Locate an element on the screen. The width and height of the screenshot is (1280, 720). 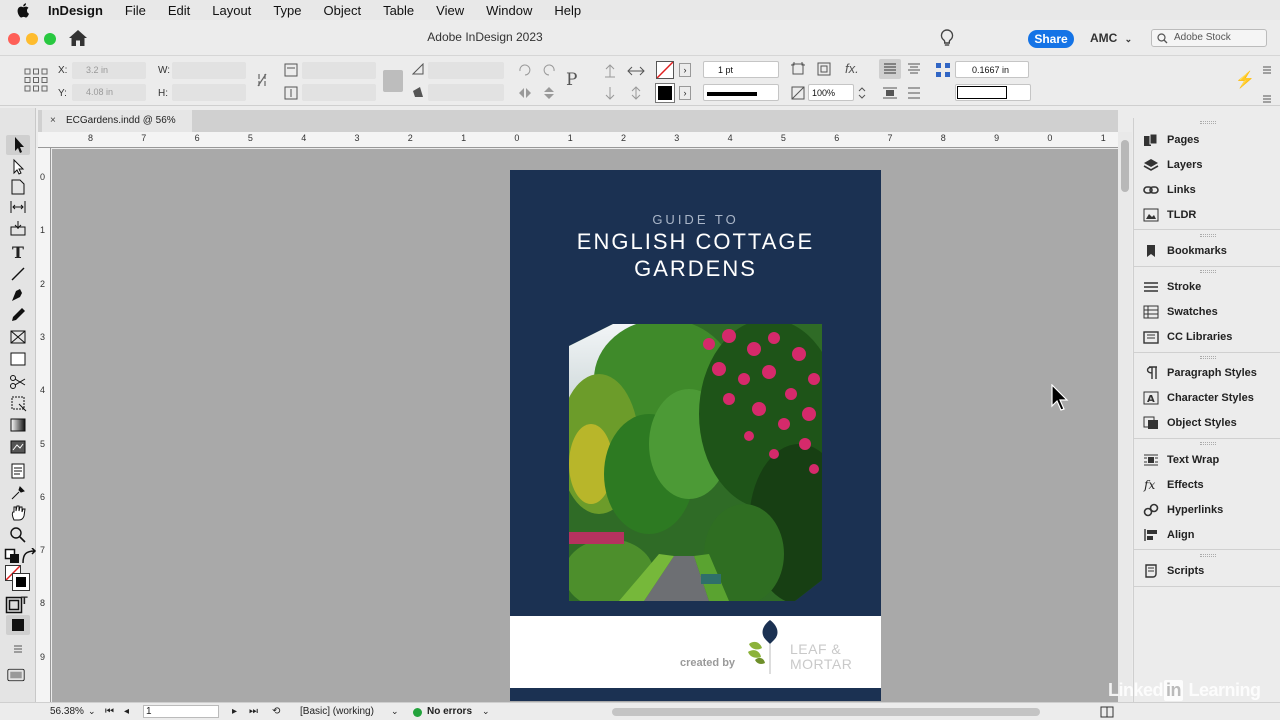
line-tool-icon is located at coordinates (18, 274).